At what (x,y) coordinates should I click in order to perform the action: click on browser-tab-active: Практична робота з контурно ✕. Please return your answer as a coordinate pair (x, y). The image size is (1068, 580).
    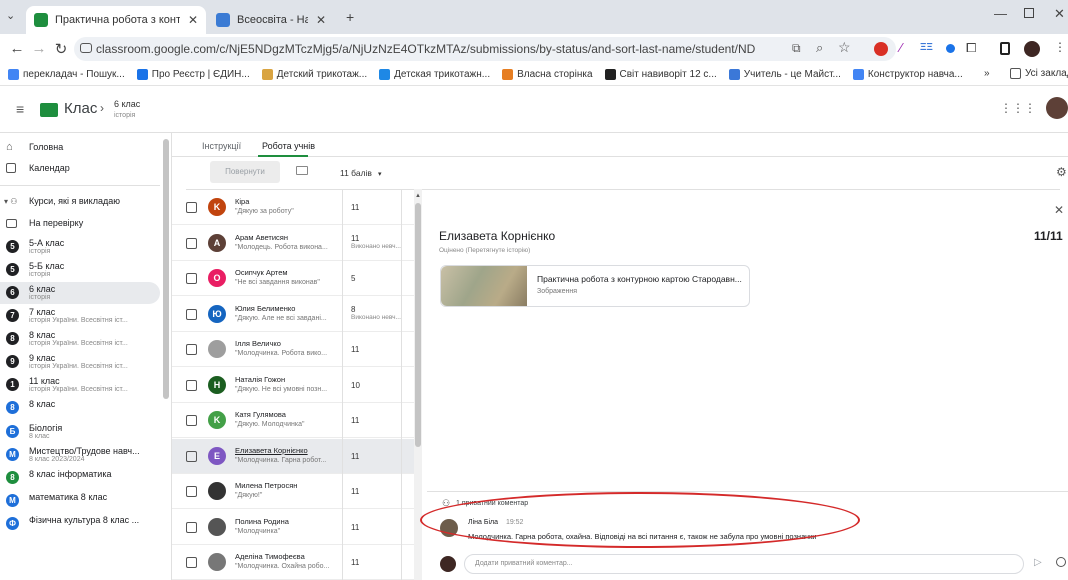
    Looking at the image, I should click on (116, 20).